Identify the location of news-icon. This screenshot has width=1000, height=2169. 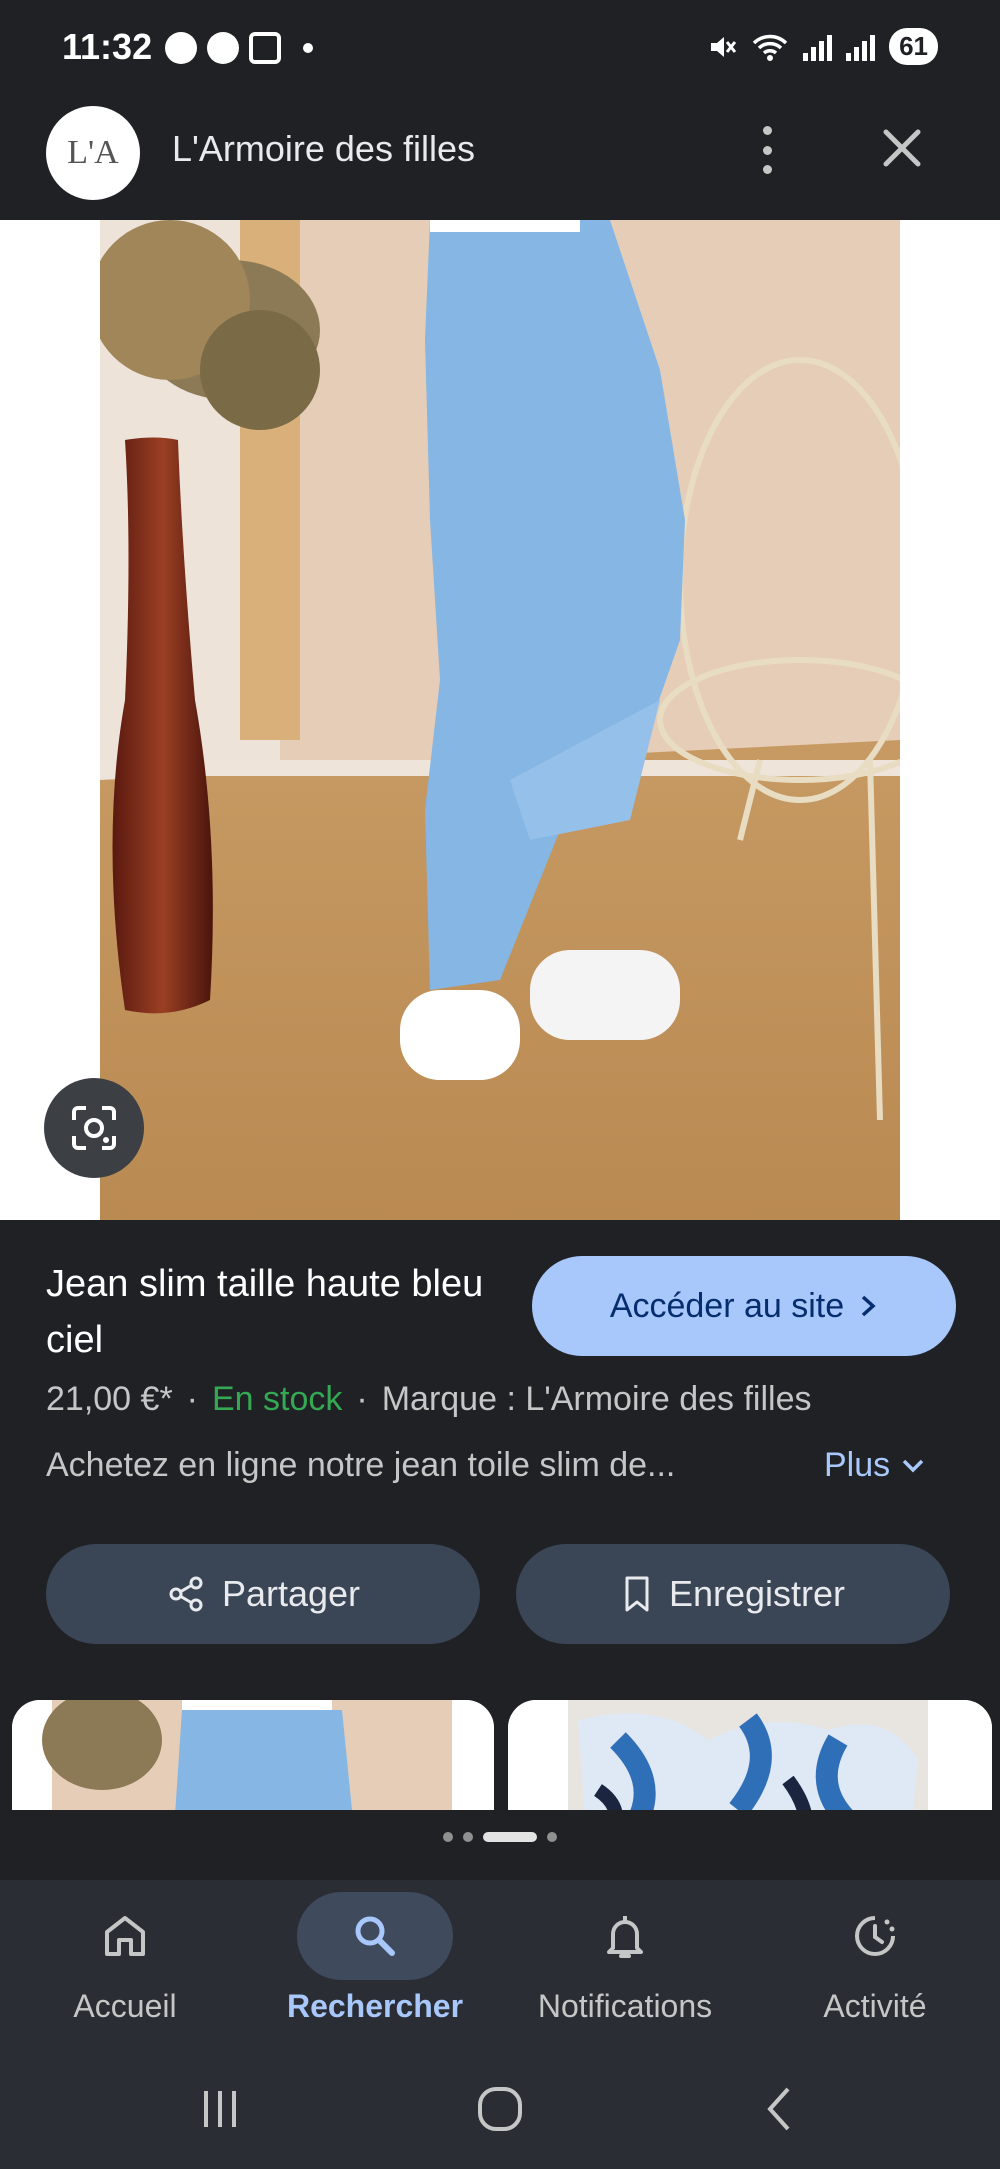
(181, 48).